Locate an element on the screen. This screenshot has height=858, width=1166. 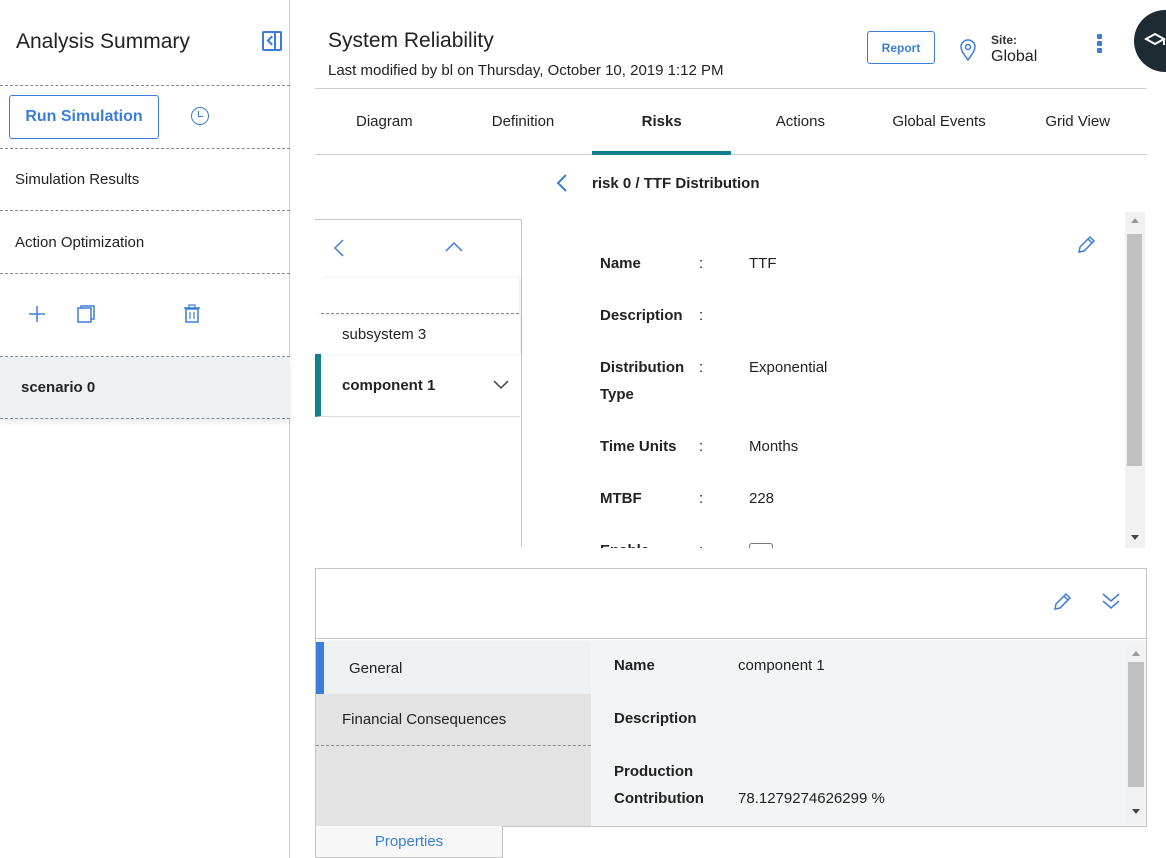
tab-global-events: Global Events is located at coordinates (939, 121).